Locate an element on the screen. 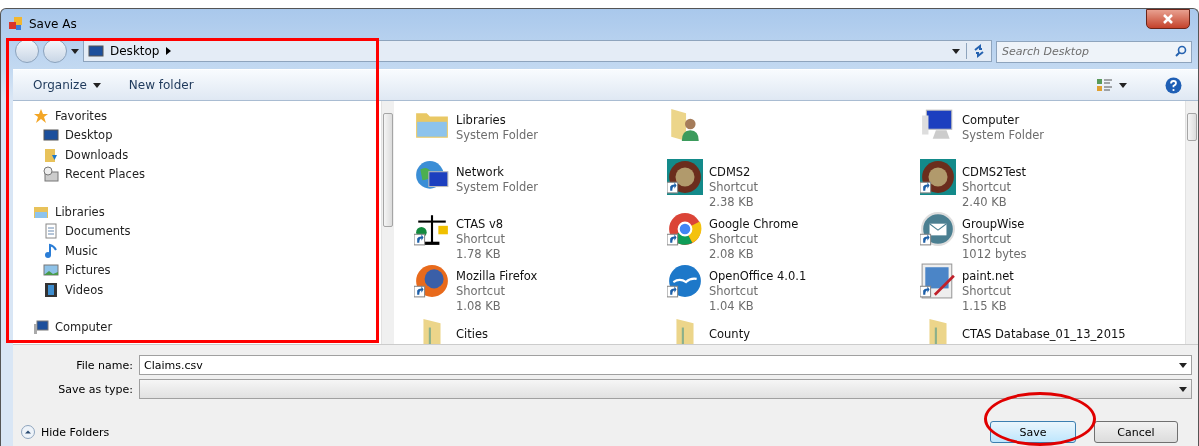 The width and height of the screenshot is (1199, 446). nav-item: Recent Places is located at coordinates (89, 174).